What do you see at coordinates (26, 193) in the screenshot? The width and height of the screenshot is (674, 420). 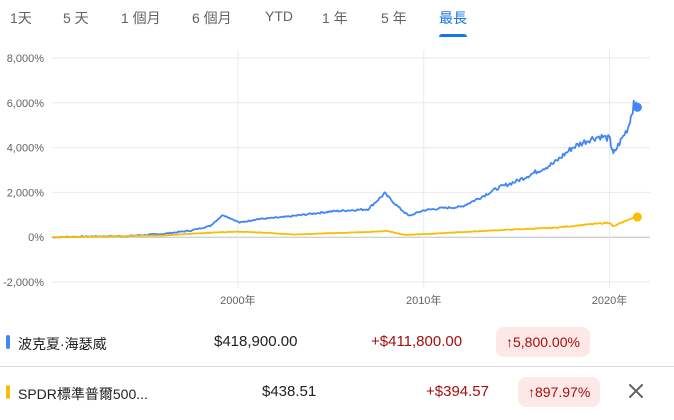 I see `y-tick-label: 2,000%` at bounding box center [26, 193].